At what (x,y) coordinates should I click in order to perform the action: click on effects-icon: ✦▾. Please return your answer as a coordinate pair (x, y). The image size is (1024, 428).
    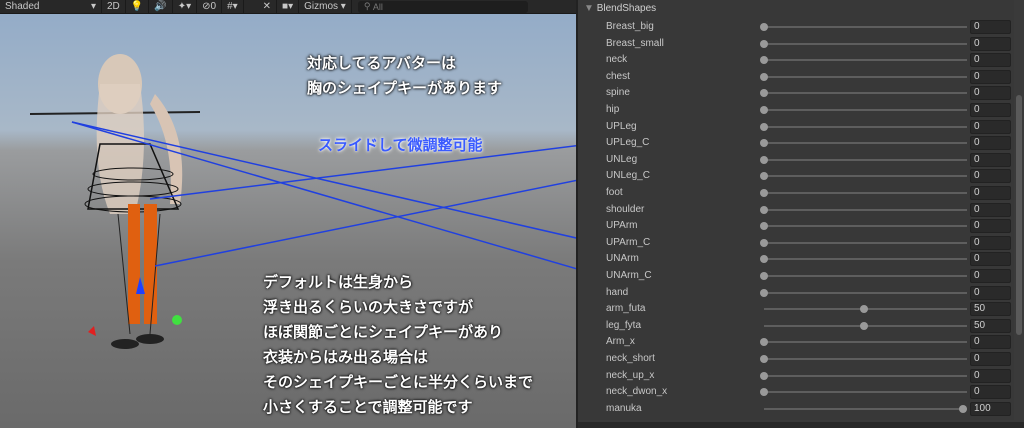
    Looking at the image, I should click on (185, 7).